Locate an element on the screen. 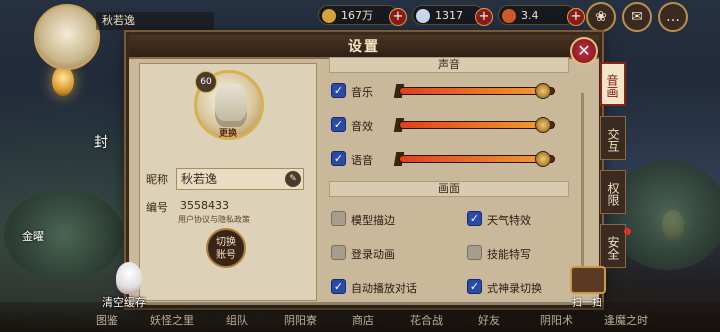 This screenshot has width=720, height=332. music-label: 音乐 is located at coordinates (362, 92).